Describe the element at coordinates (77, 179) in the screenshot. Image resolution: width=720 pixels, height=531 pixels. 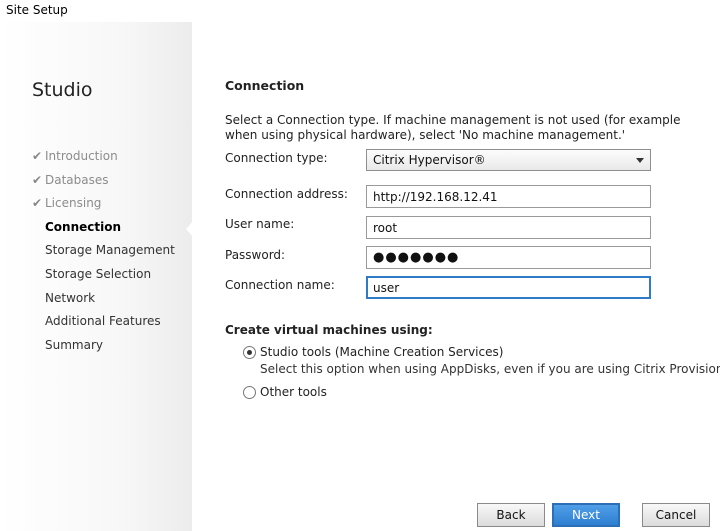
I see `step-label: Databases` at that location.